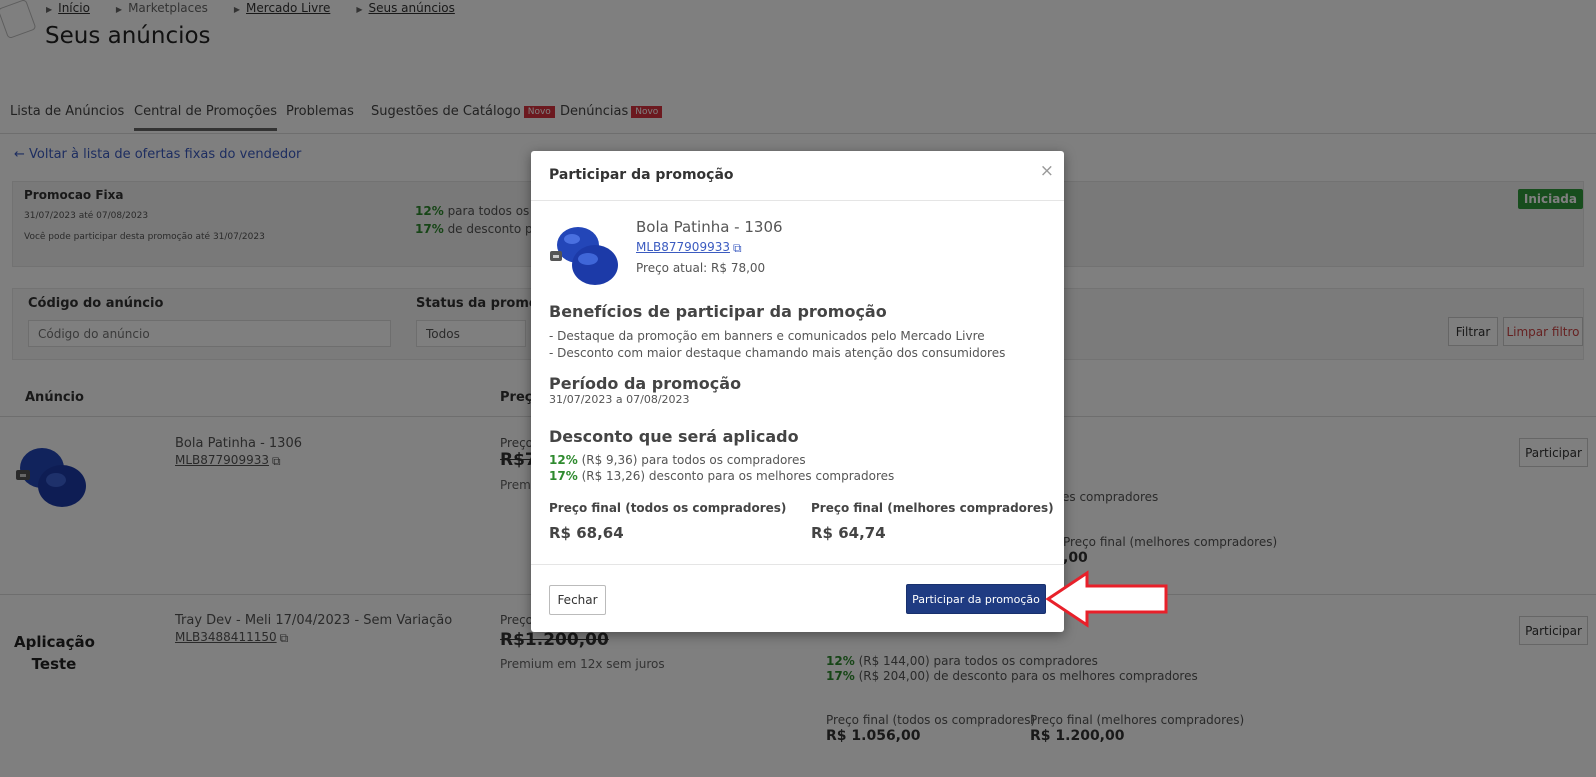 Image resolution: width=1596 pixels, height=777 pixels. I want to click on product-code-link: MLB877909933 ⧉, so click(689, 248).